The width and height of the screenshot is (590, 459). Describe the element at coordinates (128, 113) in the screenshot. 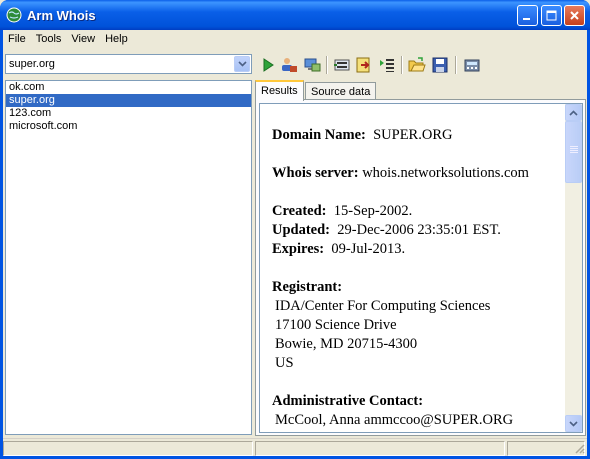

I see `list-item: 123.com` at that location.